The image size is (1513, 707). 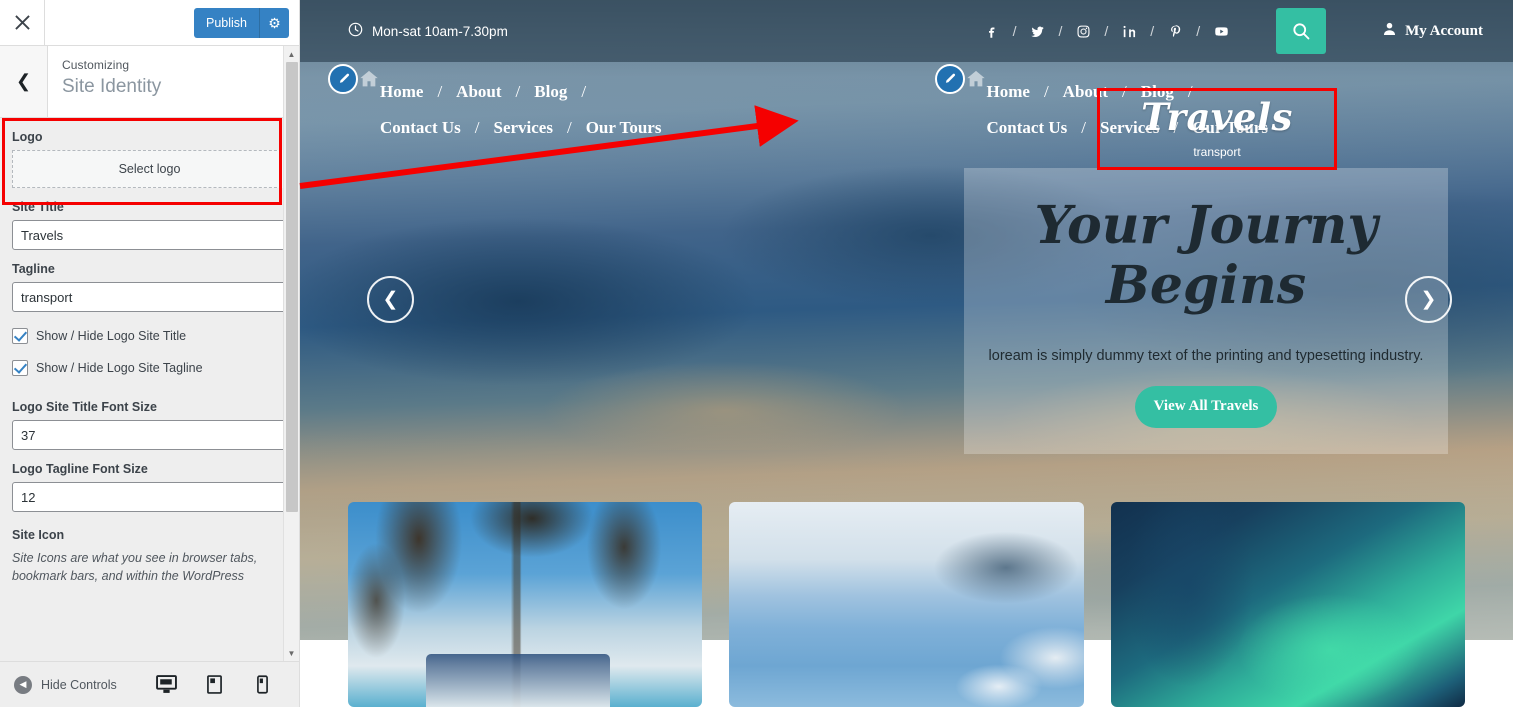 What do you see at coordinates (1206, 406) in the screenshot?
I see `view-all-travels-button: View All Travels` at bounding box center [1206, 406].